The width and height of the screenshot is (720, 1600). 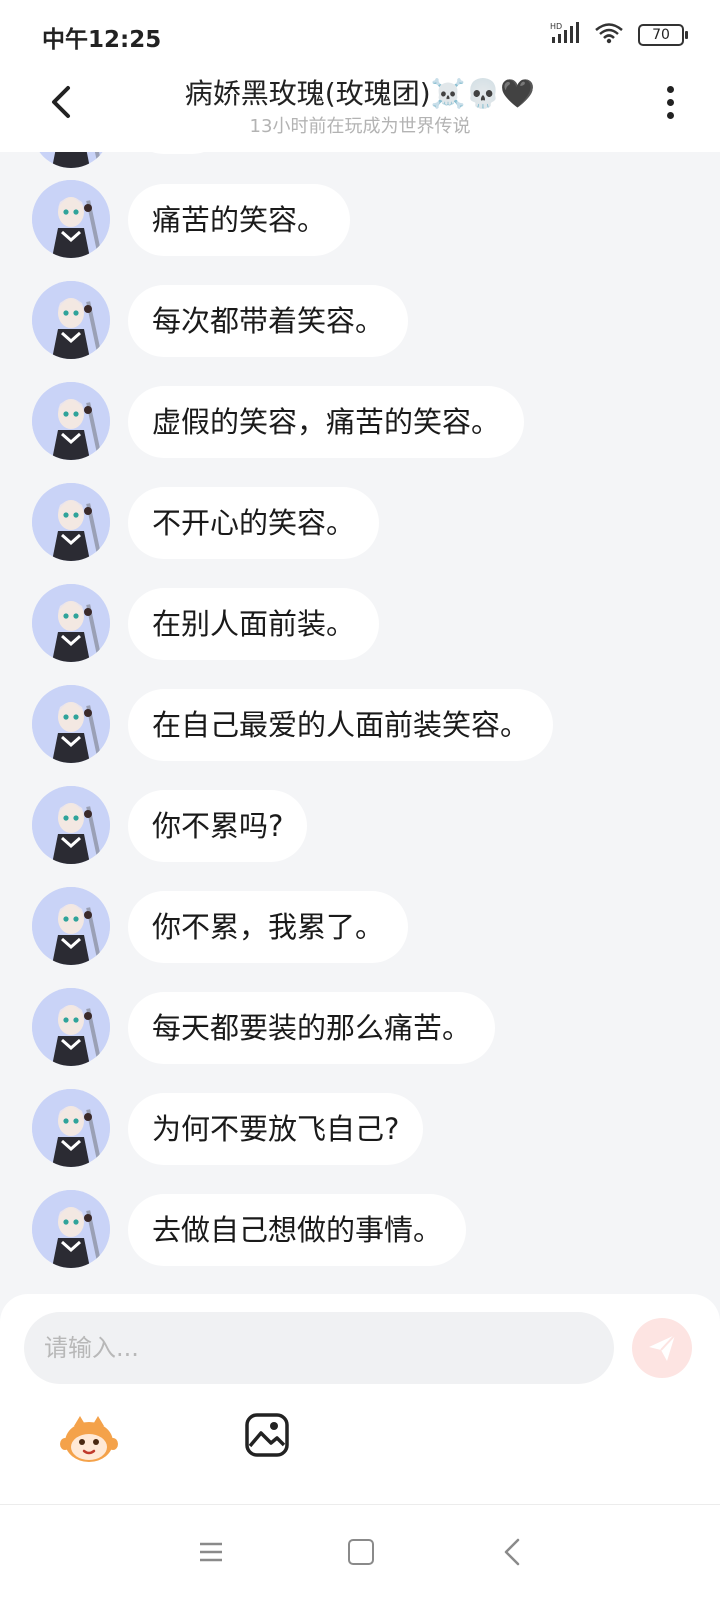 I want to click on message-bubble: 你不累吗?, so click(x=218, y=826).